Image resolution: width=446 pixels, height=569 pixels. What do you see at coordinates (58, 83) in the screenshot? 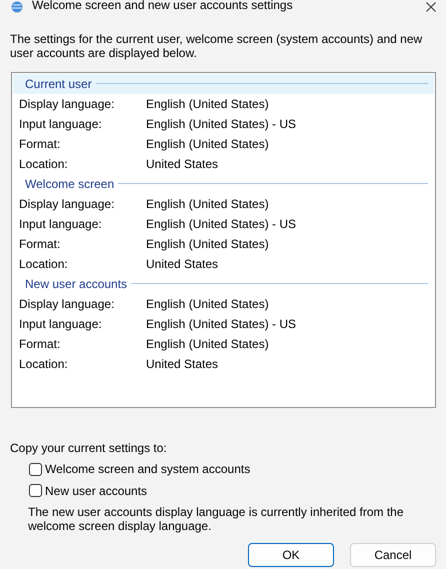
I see `section-title: Current user` at bounding box center [58, 83].